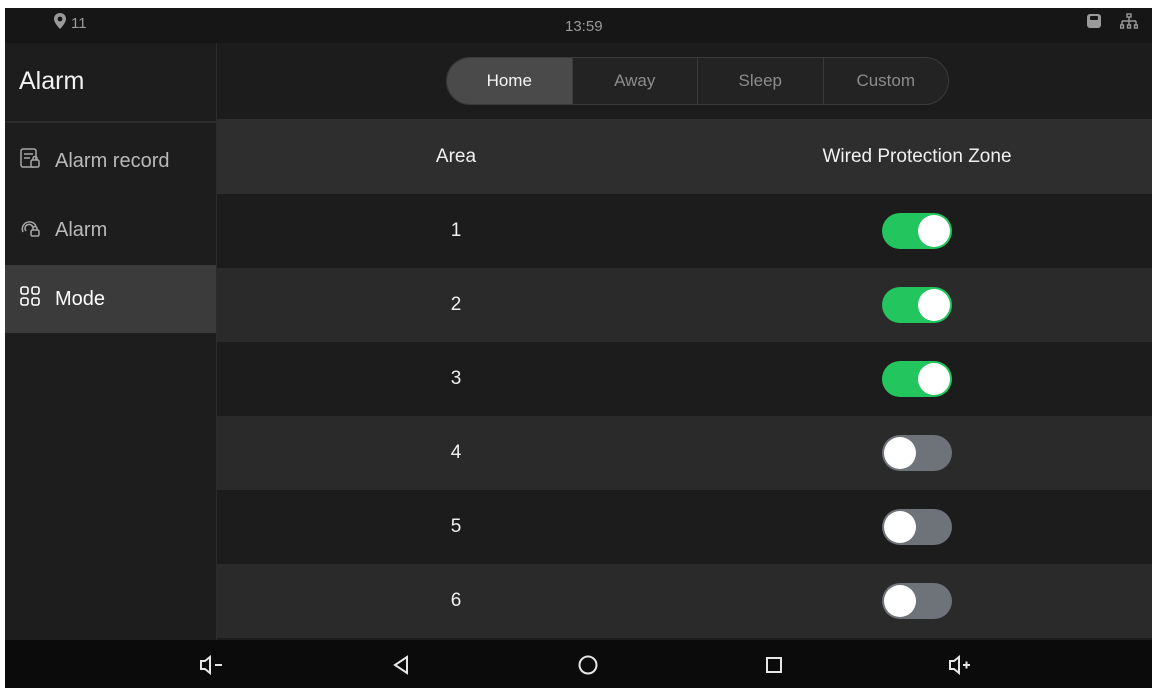 This screenshot has height=691, width=1157. What do you see at coordinates (456, 378) in the screenshot?
I see `area-number: 3` at bounding box center [456, 378].